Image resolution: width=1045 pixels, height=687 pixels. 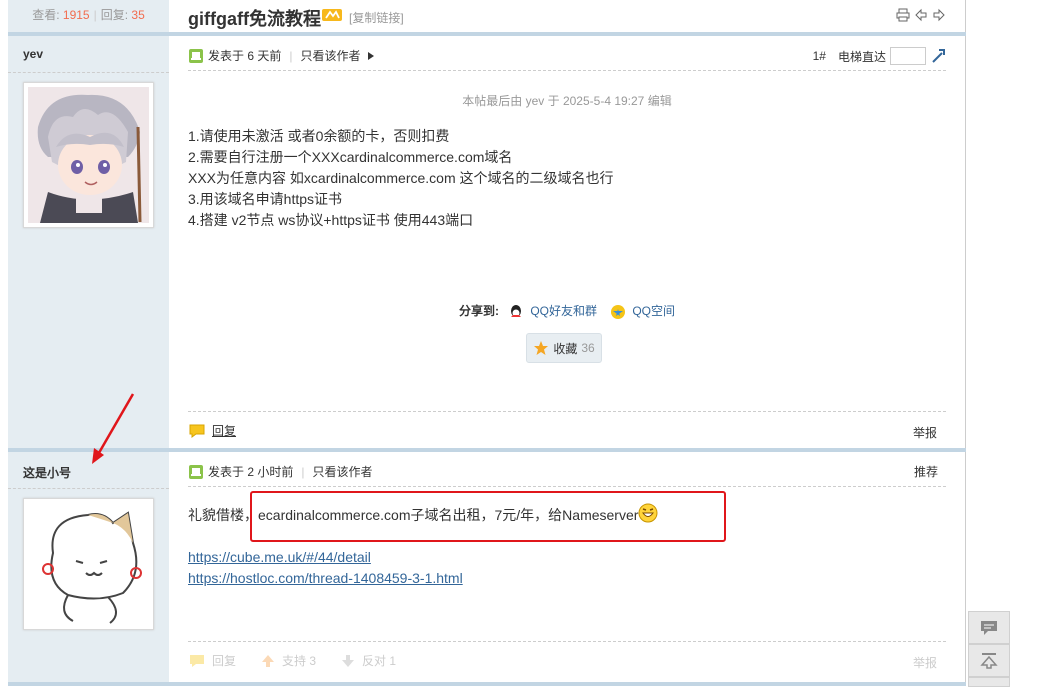 What do you see at coordinates (379, 660) in the screenshot?
I see `post2-oppose-link: 反对 1` at bounding box center [379, 660].